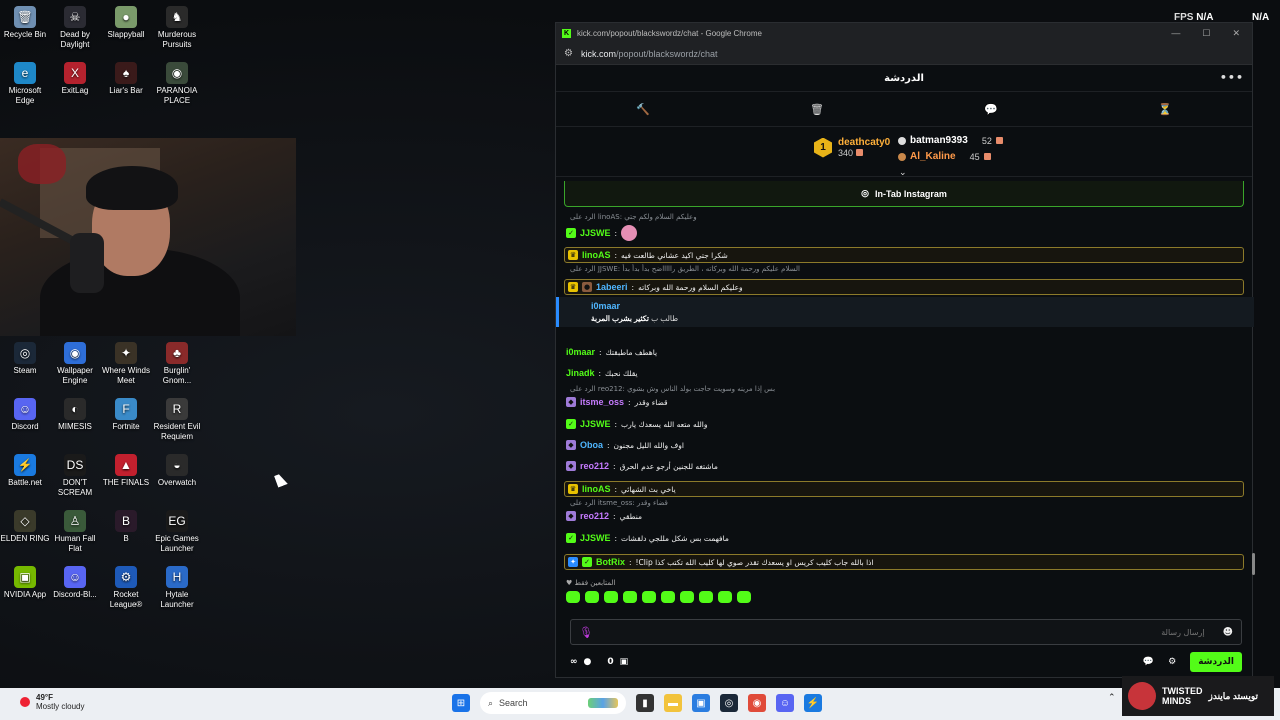 The width and height of the screenshot is (1280, 720). What do you see at coordinates (177, 471) in the screenshot?
I see `desktop-icon: ◒ Overwatch` at bounding box center [177, 471].